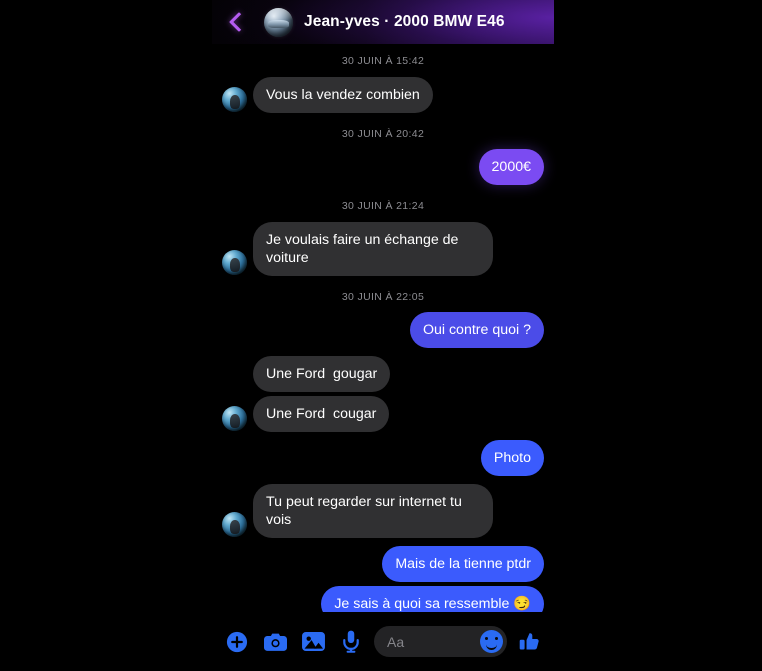 This screenshot has width=762, height=671. What do you see at coordinates (512, 458) in the screenshot?
I see `message-bubble: Photo` at bounding box center [512, 458].